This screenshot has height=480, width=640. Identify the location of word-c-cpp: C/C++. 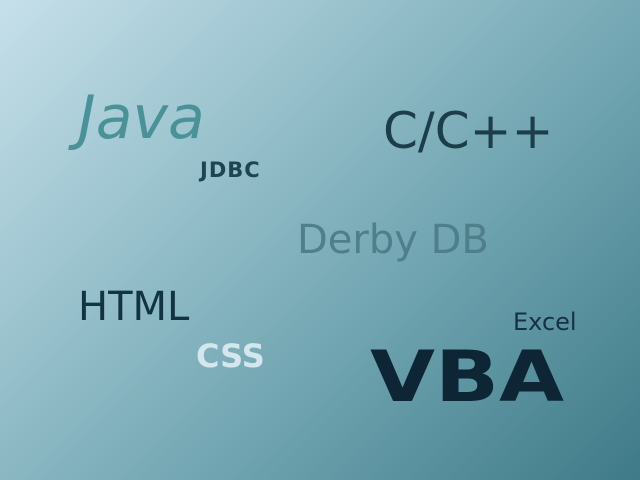
(468, 131).